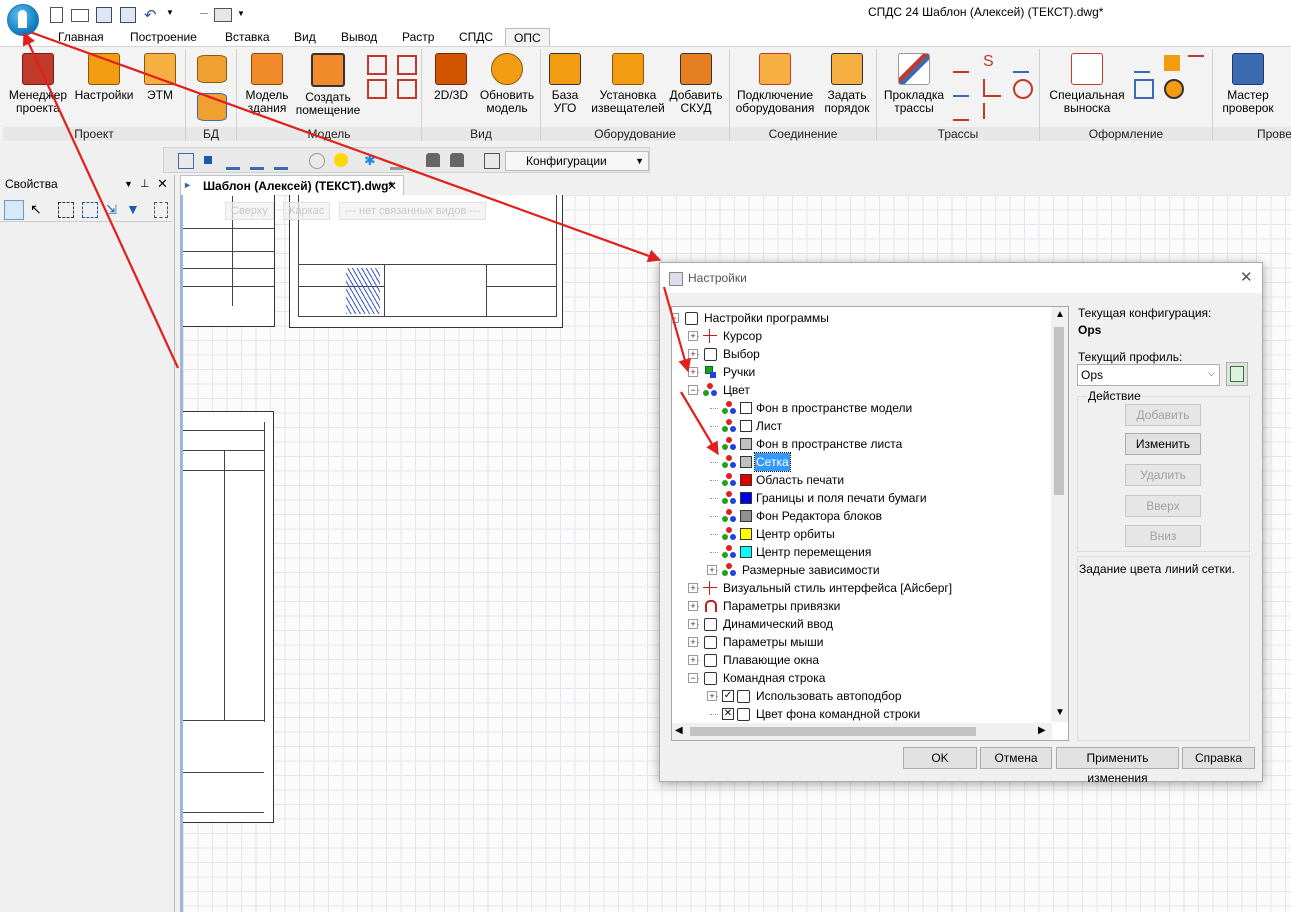 Image resolution: width=1291 pixels, height=912 pixels. What do you see at coordinates (150, 15) in the screenshot?
I see `undo-icon: ↶` at bounding box center [150, 15].